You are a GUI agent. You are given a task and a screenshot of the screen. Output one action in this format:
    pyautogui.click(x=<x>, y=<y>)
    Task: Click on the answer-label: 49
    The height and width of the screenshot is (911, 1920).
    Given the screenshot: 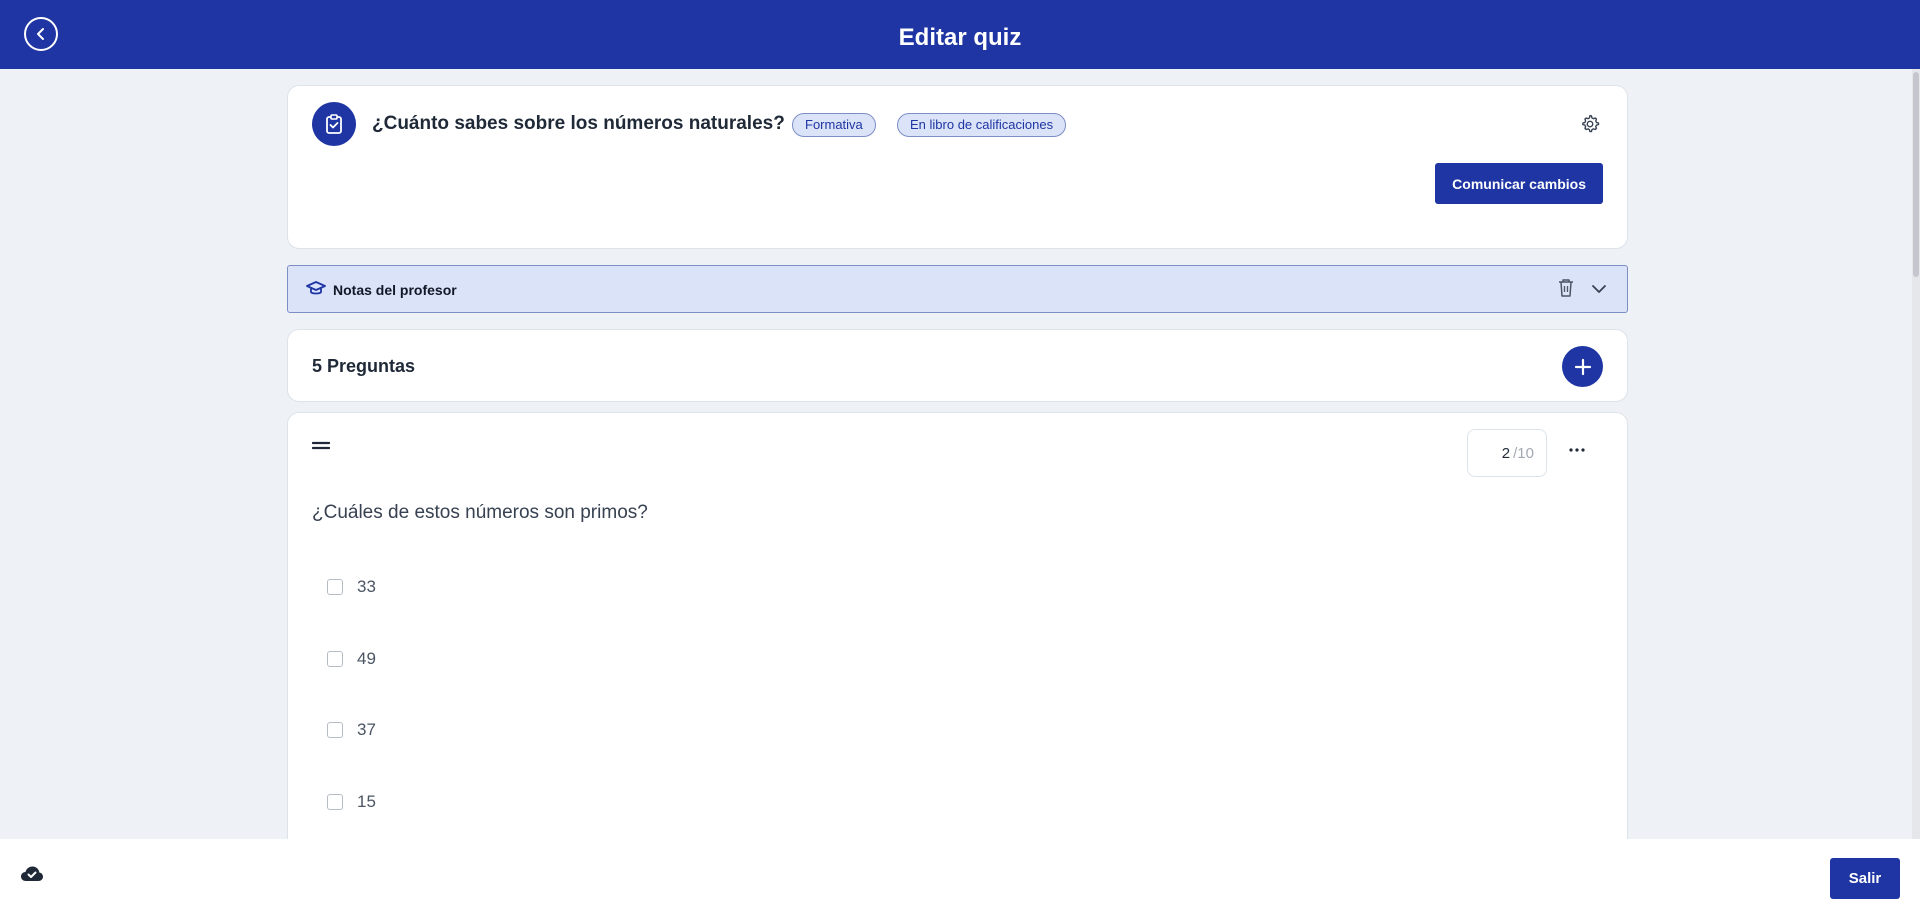 What is the action you would take?
    pyautogui.click(x=366, y=658)
    